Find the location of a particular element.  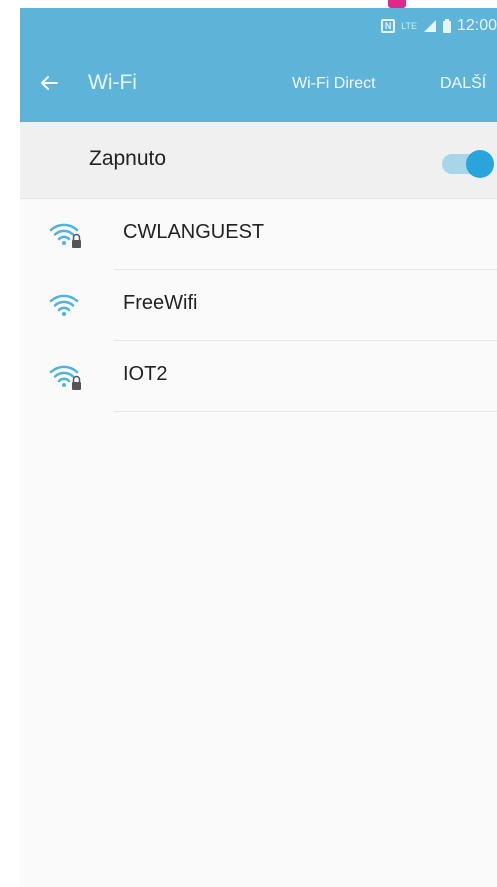

signal-icon is located at coordinates (430, 26).